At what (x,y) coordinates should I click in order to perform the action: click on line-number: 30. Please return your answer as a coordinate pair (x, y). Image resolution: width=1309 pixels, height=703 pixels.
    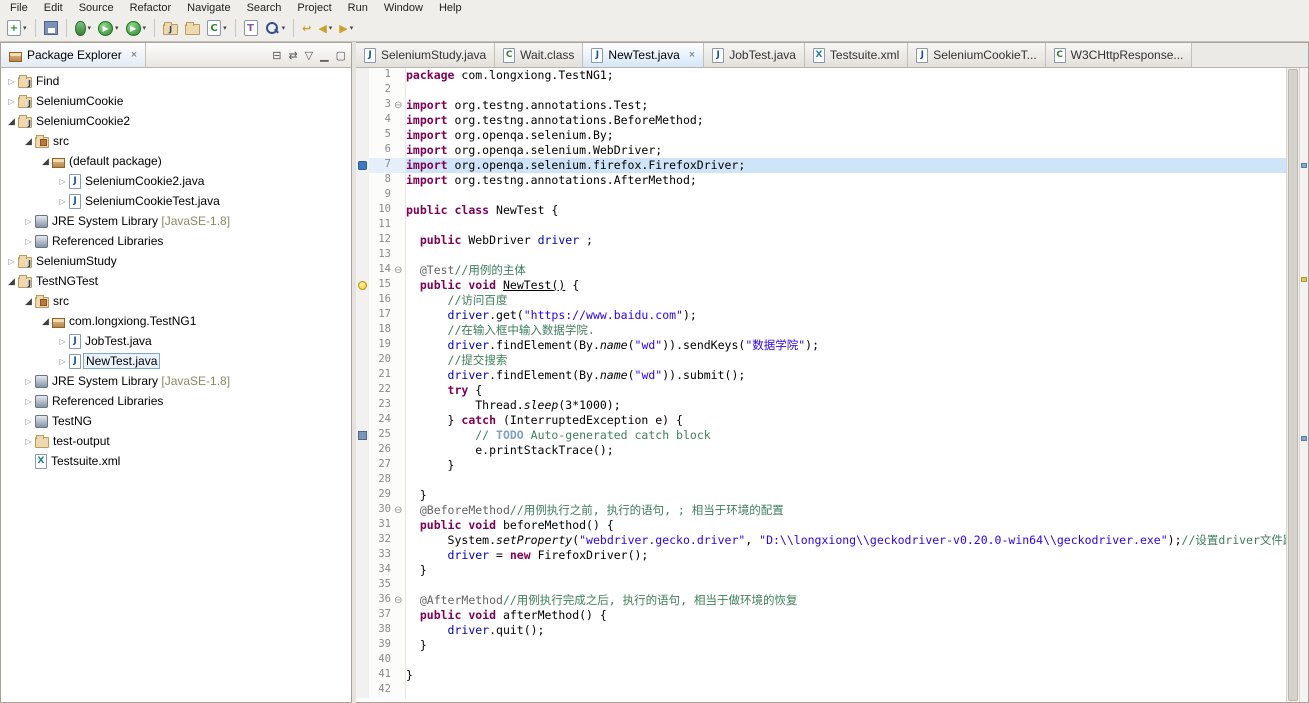
    Looking at the image, I should click on (381, 510).